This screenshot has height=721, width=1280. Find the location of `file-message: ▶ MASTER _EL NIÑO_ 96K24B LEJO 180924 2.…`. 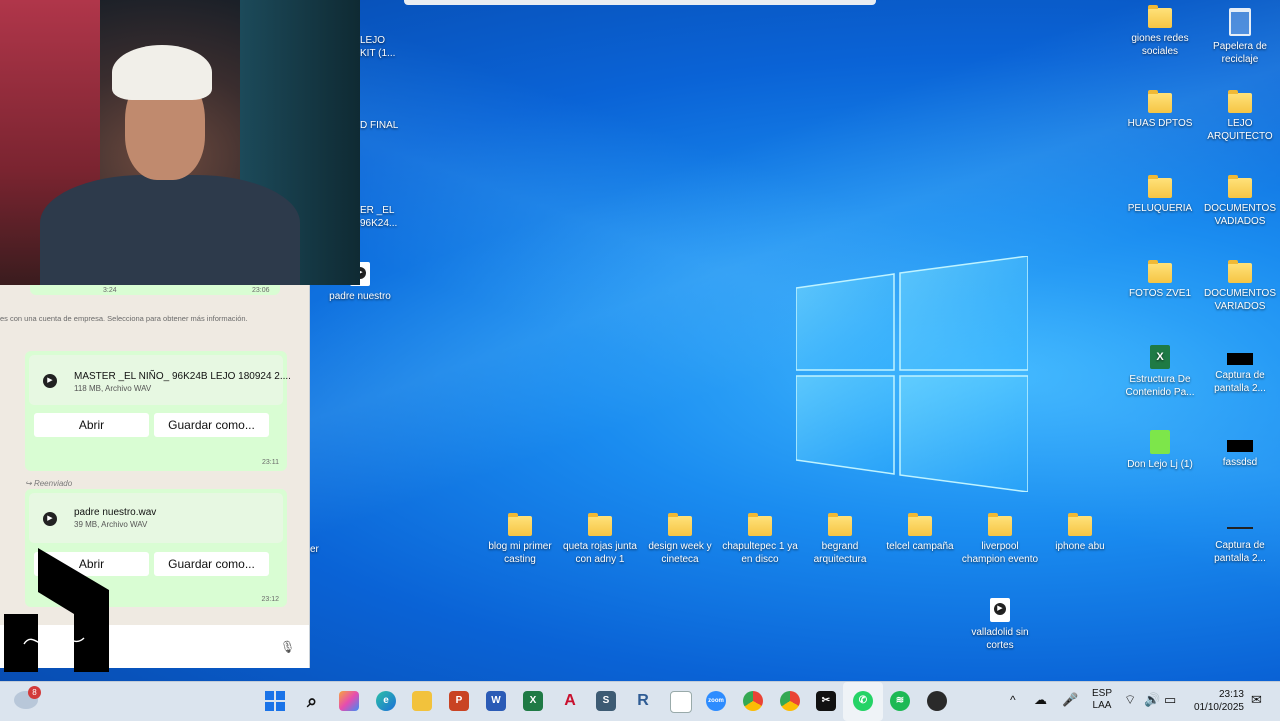

file-message: ▶ MASTER _EL NIÑO_ 96K24B LEJO 180924 2.… is located at coordinates (158, 411).